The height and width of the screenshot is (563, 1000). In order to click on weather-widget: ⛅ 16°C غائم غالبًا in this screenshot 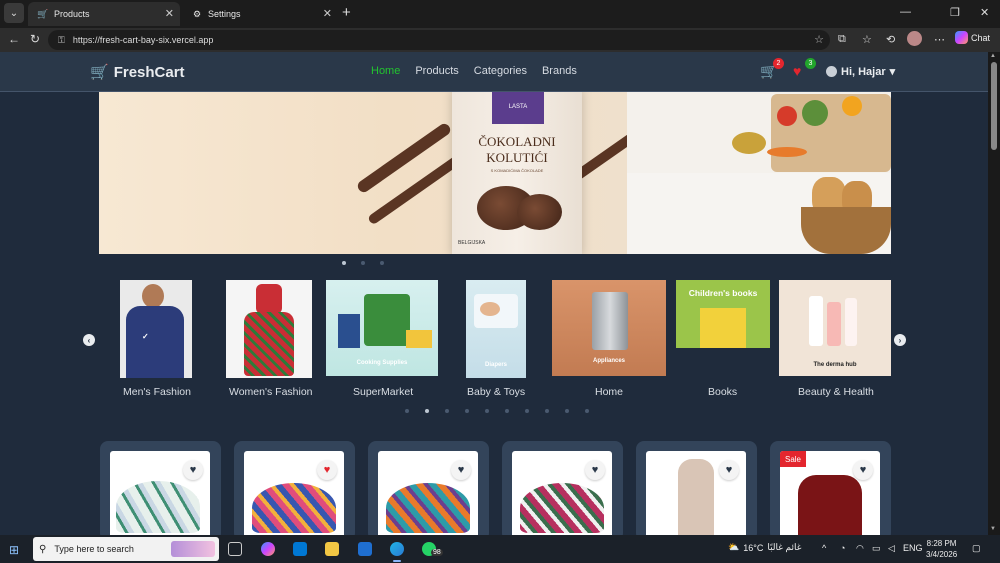, I will do `click(764, 547)`.